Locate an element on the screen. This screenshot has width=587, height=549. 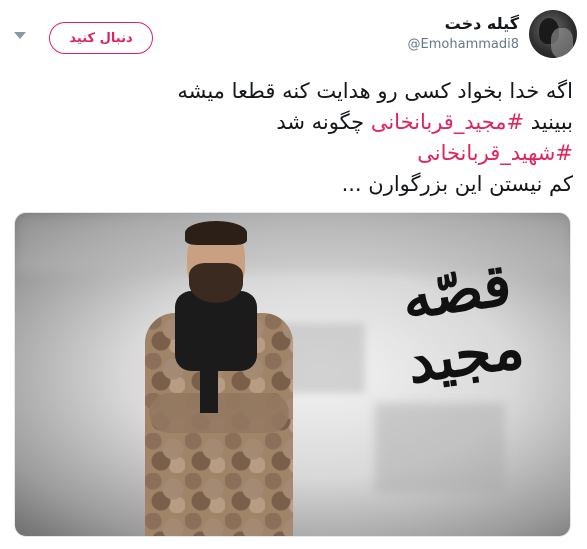
hashtag-link: #مجید_قربانخانی is located at coordinates (447, 122).